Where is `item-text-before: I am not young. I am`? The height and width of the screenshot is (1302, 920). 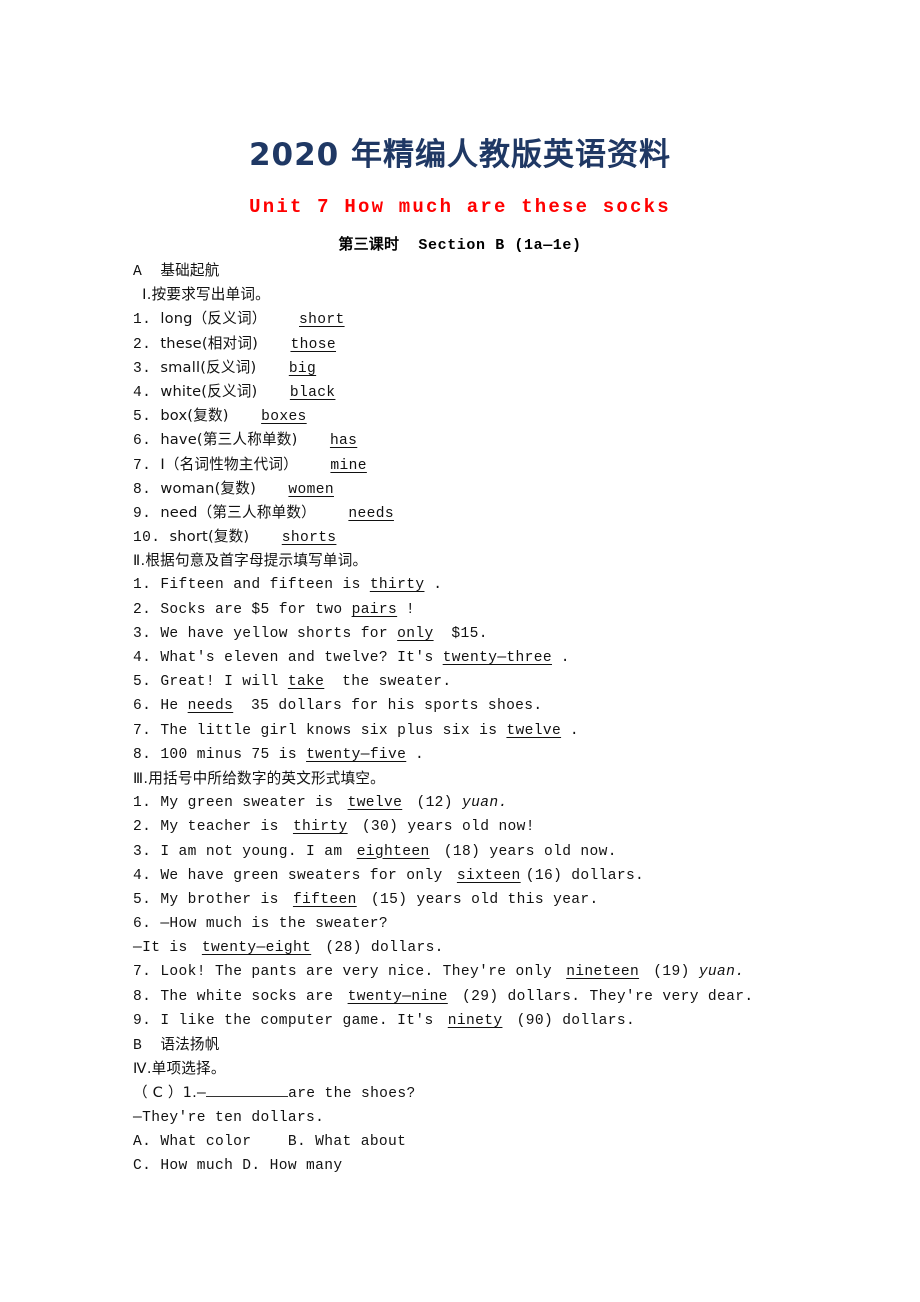
item-text-before: I am not young. I am is located at coordinates (256, 851).